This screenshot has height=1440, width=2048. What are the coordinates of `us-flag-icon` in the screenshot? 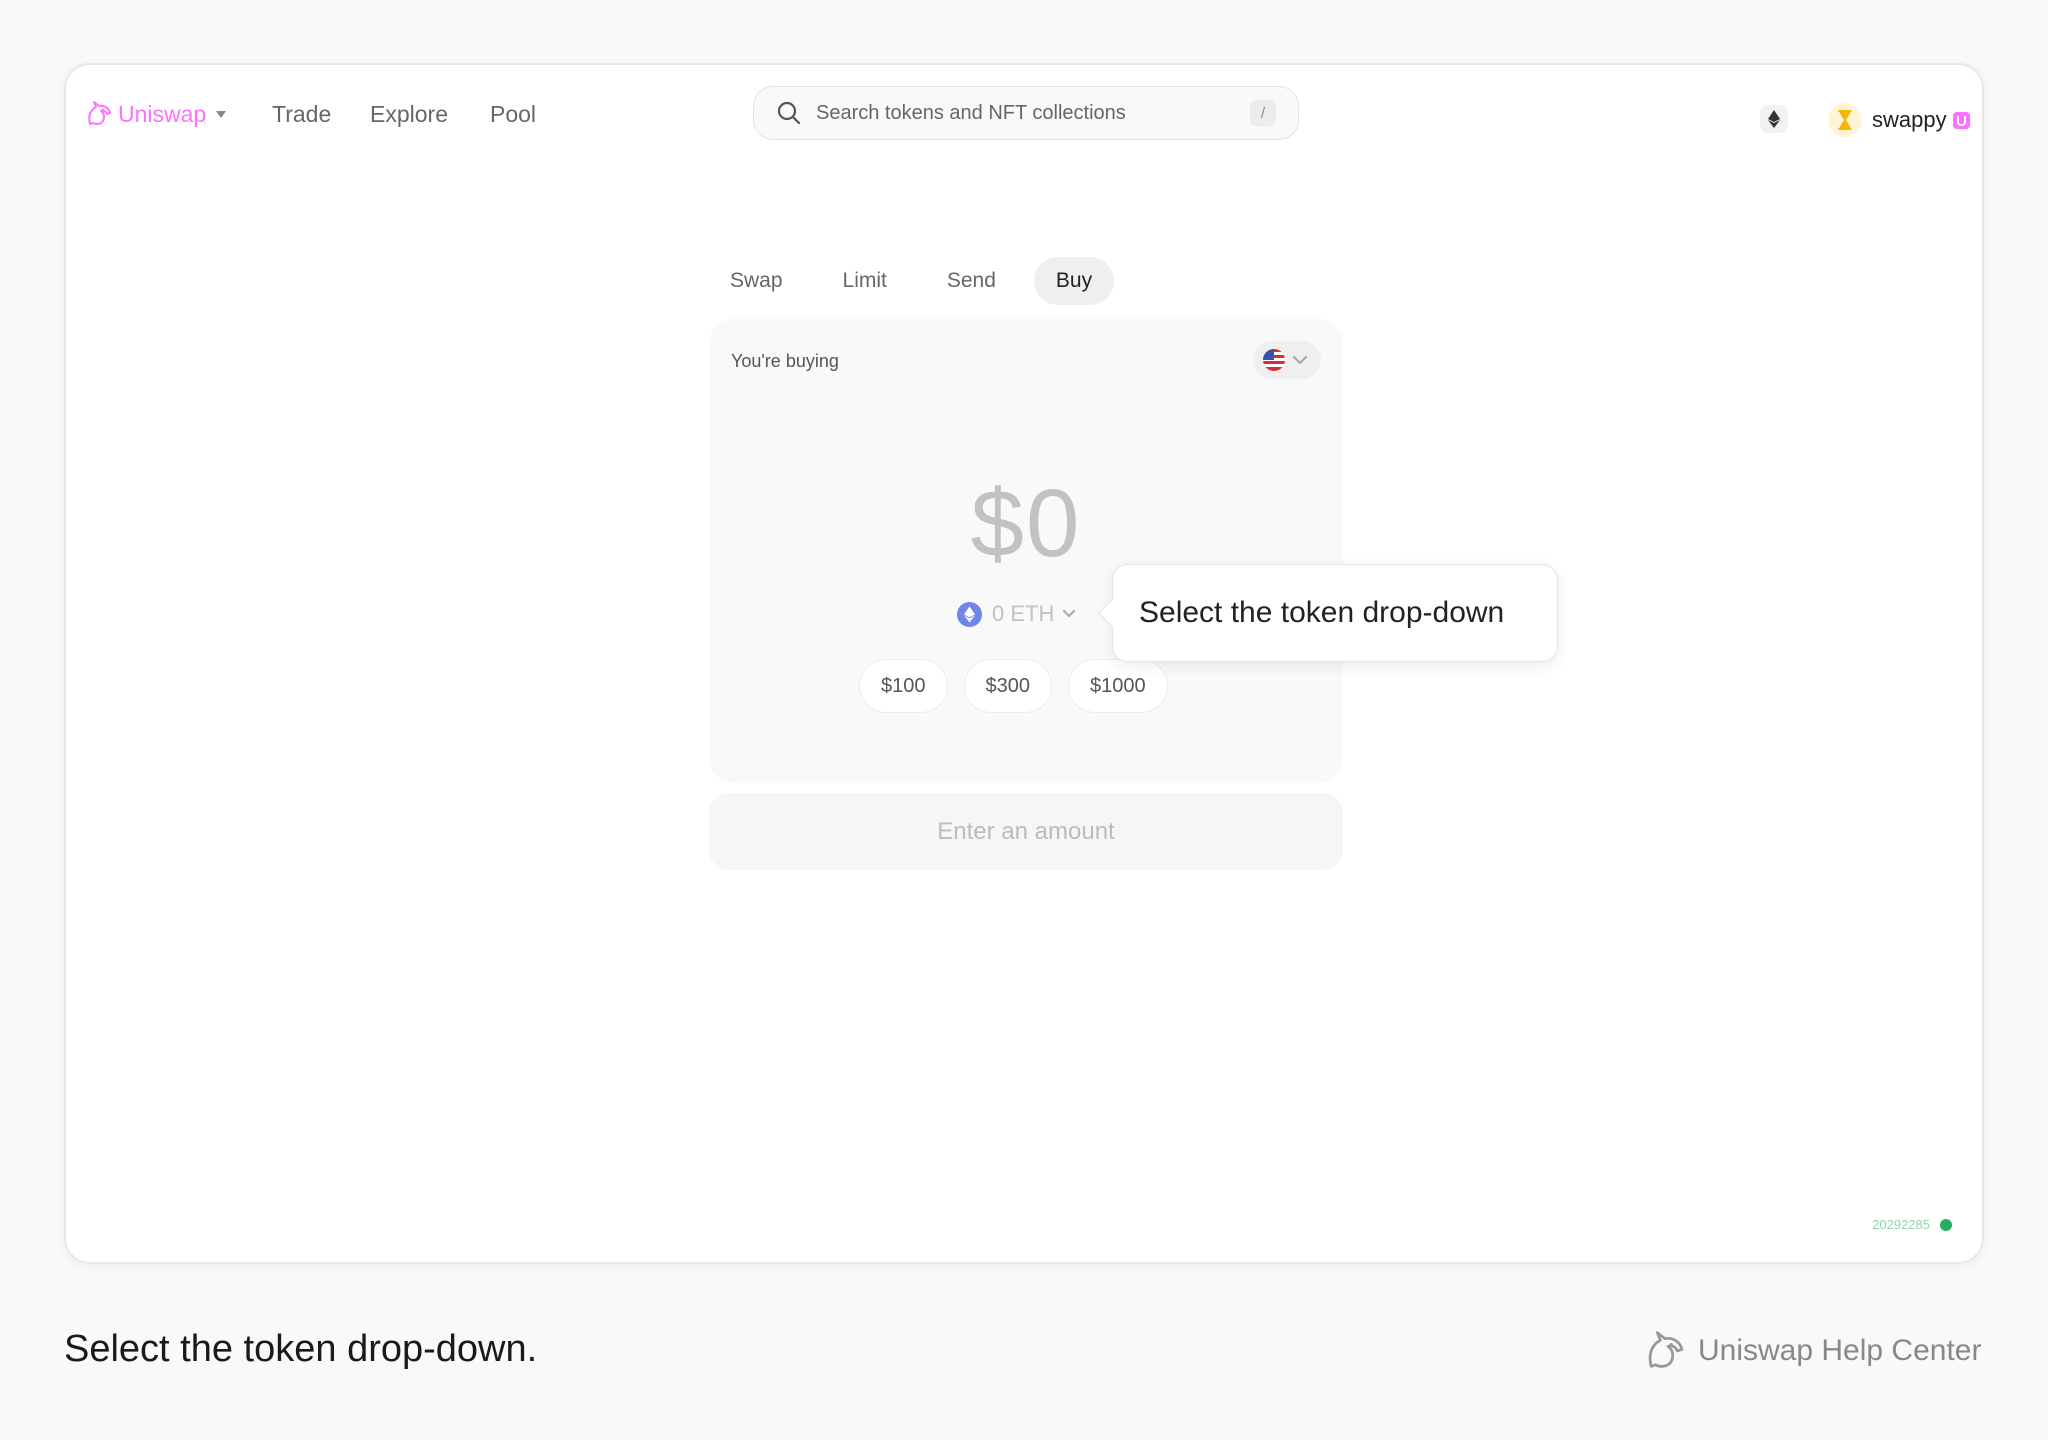 It's located at (1274, 360).